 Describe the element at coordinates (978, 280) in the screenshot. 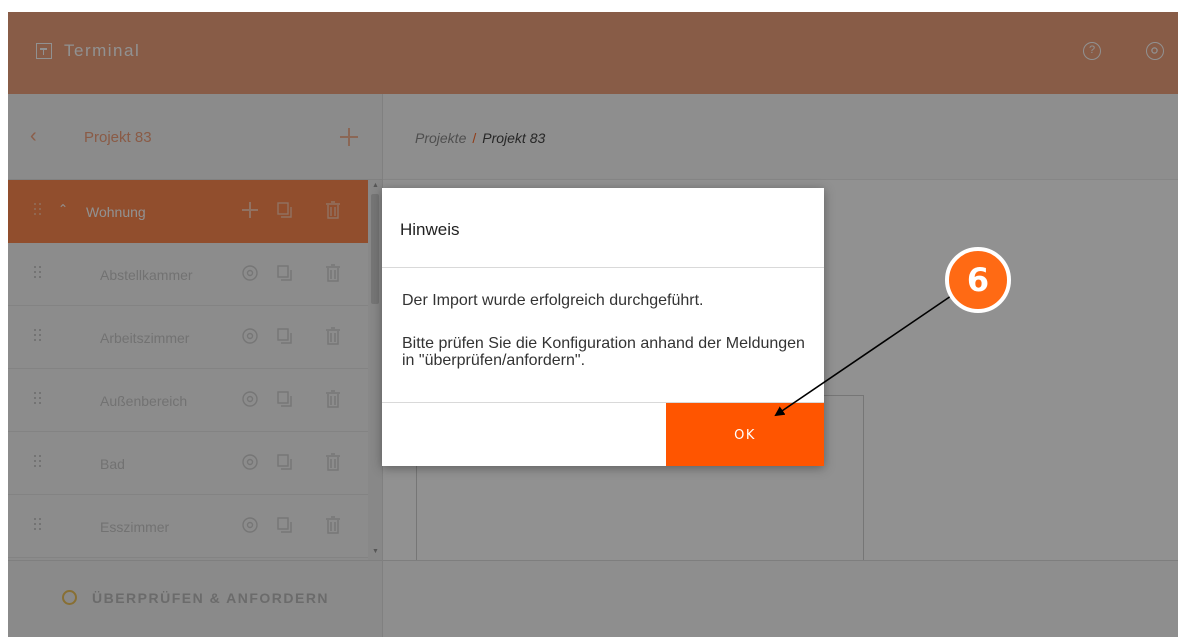

I see `step-number-badge: 6` at that location.